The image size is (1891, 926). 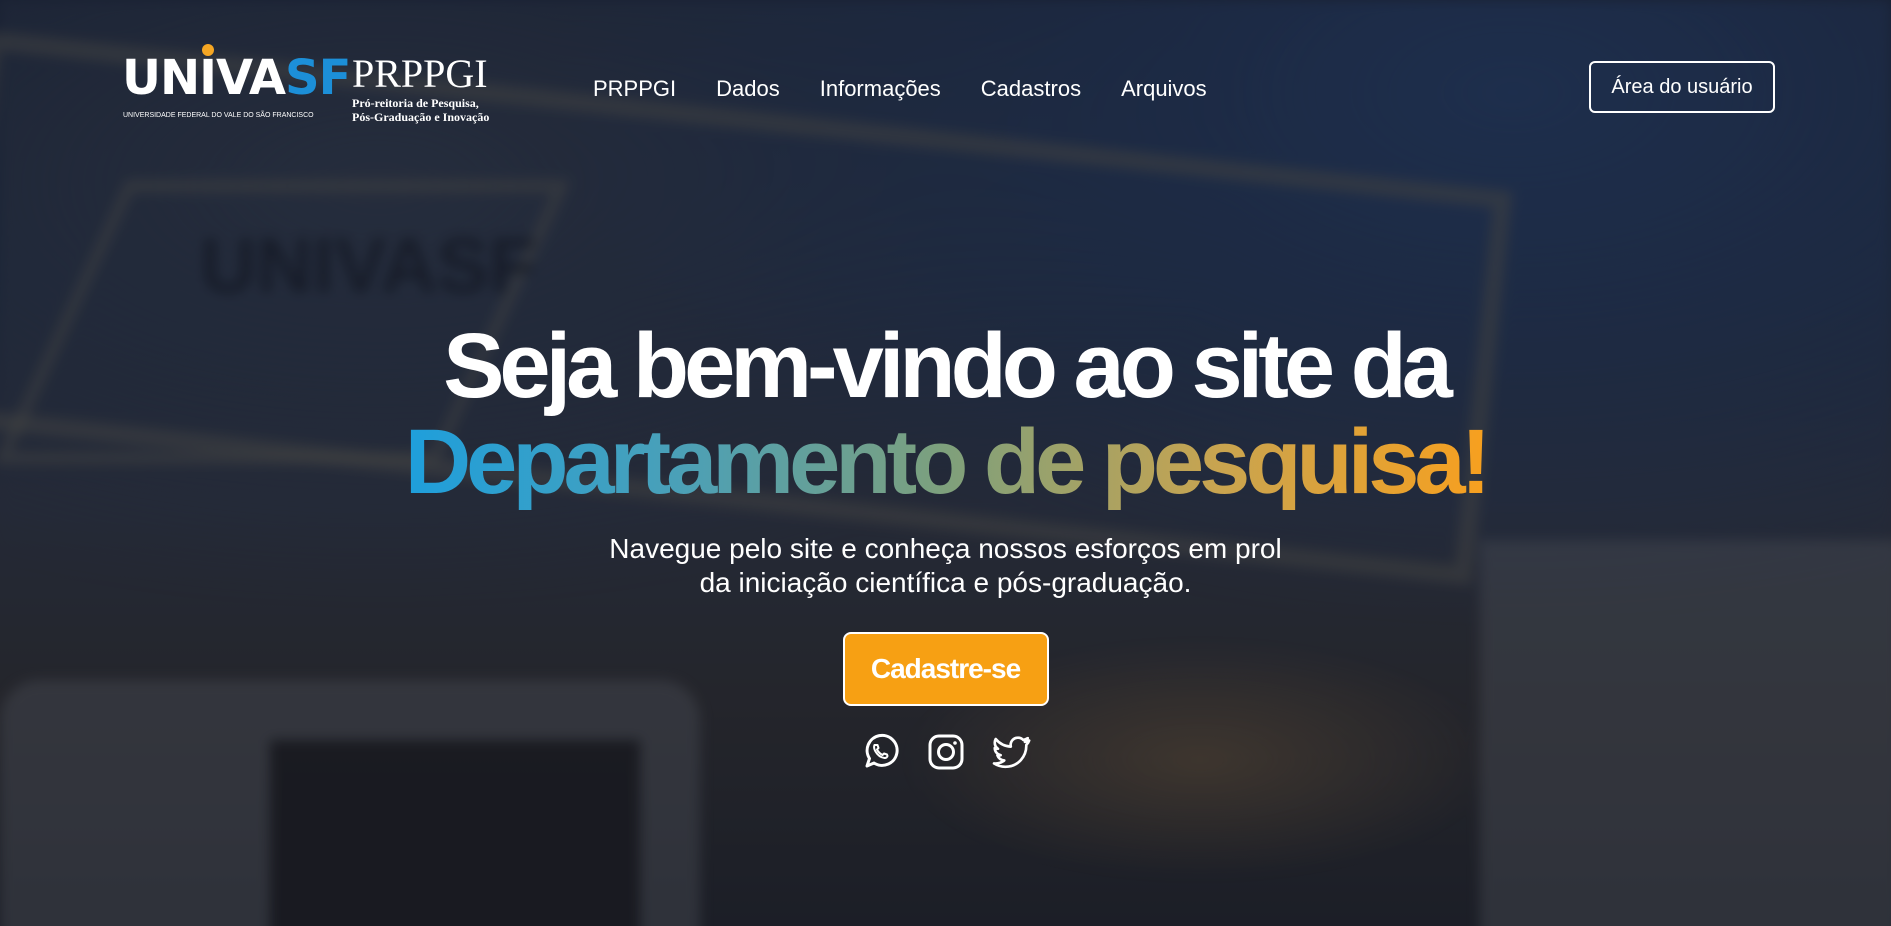 I want to click on logo-univasf-wordmark: UNIVASF, so click(x=236, y=78).